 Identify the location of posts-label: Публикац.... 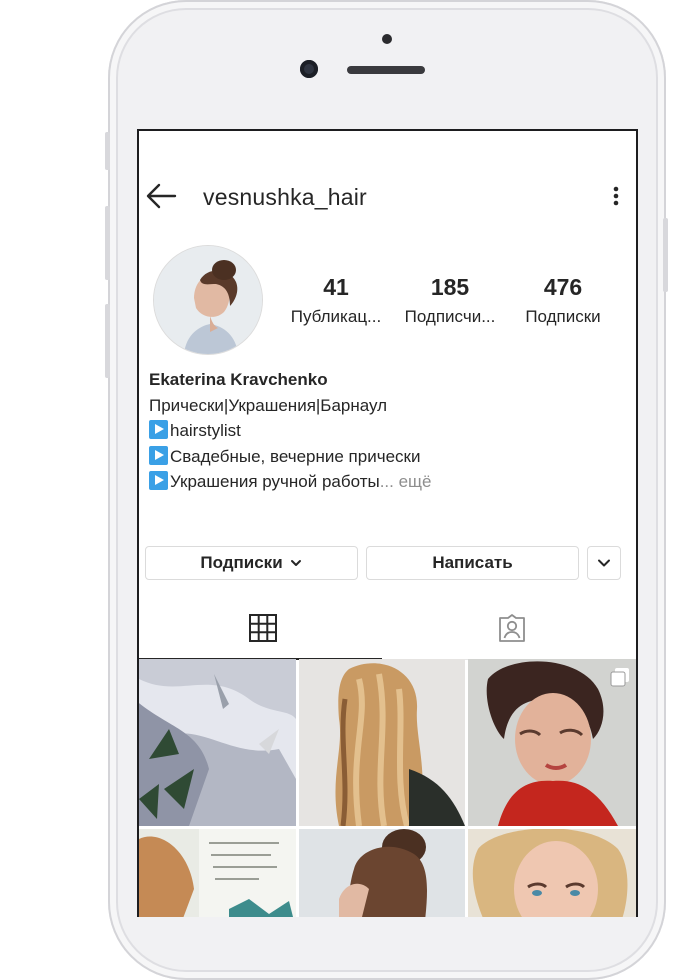
(336, 316).